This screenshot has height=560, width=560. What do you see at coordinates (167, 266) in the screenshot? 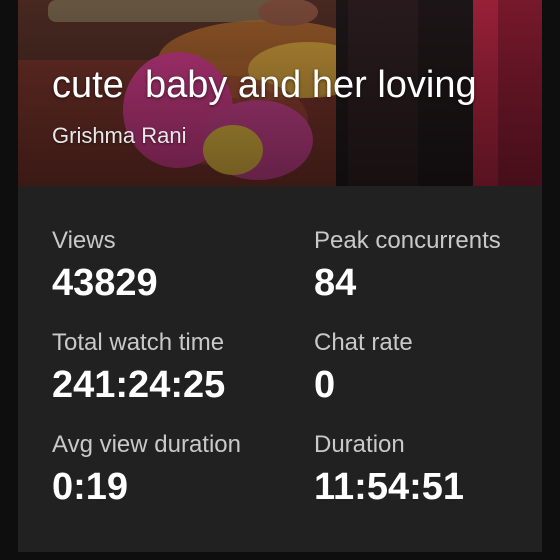
I see `stat-views: Views 43829` at bounding box center [167, 266].